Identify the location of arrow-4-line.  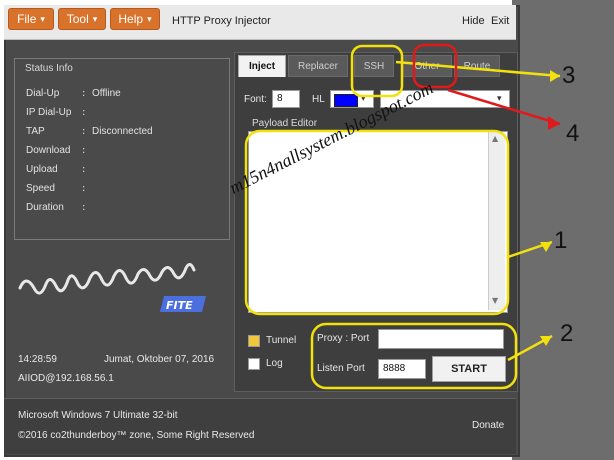
(504, 107).